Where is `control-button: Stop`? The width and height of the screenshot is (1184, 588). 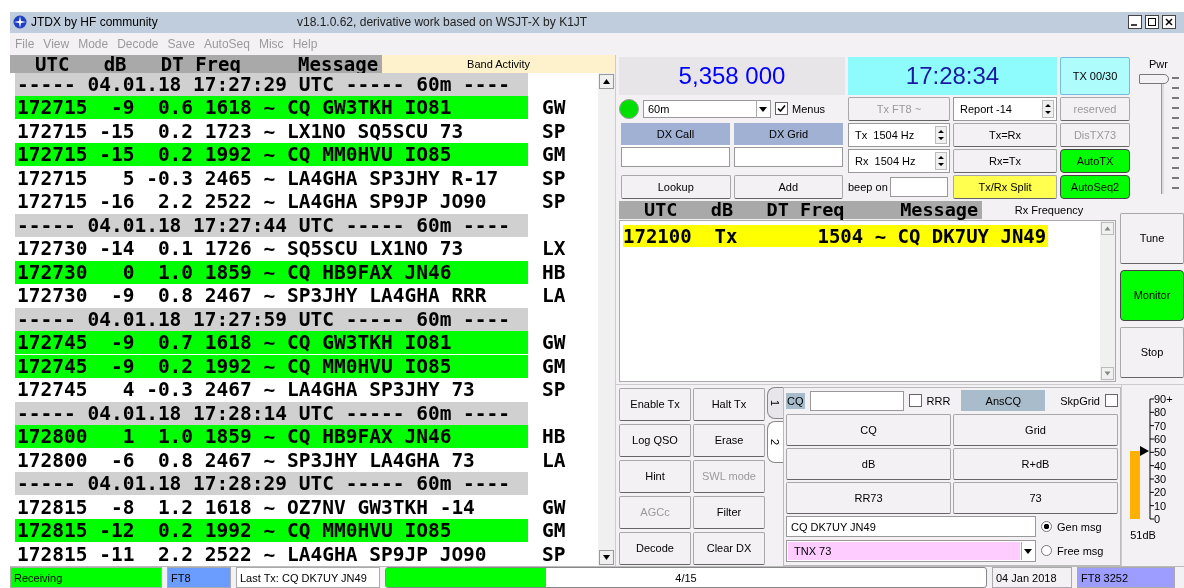
control-button: Stop is located at coordinates (1152, 352).